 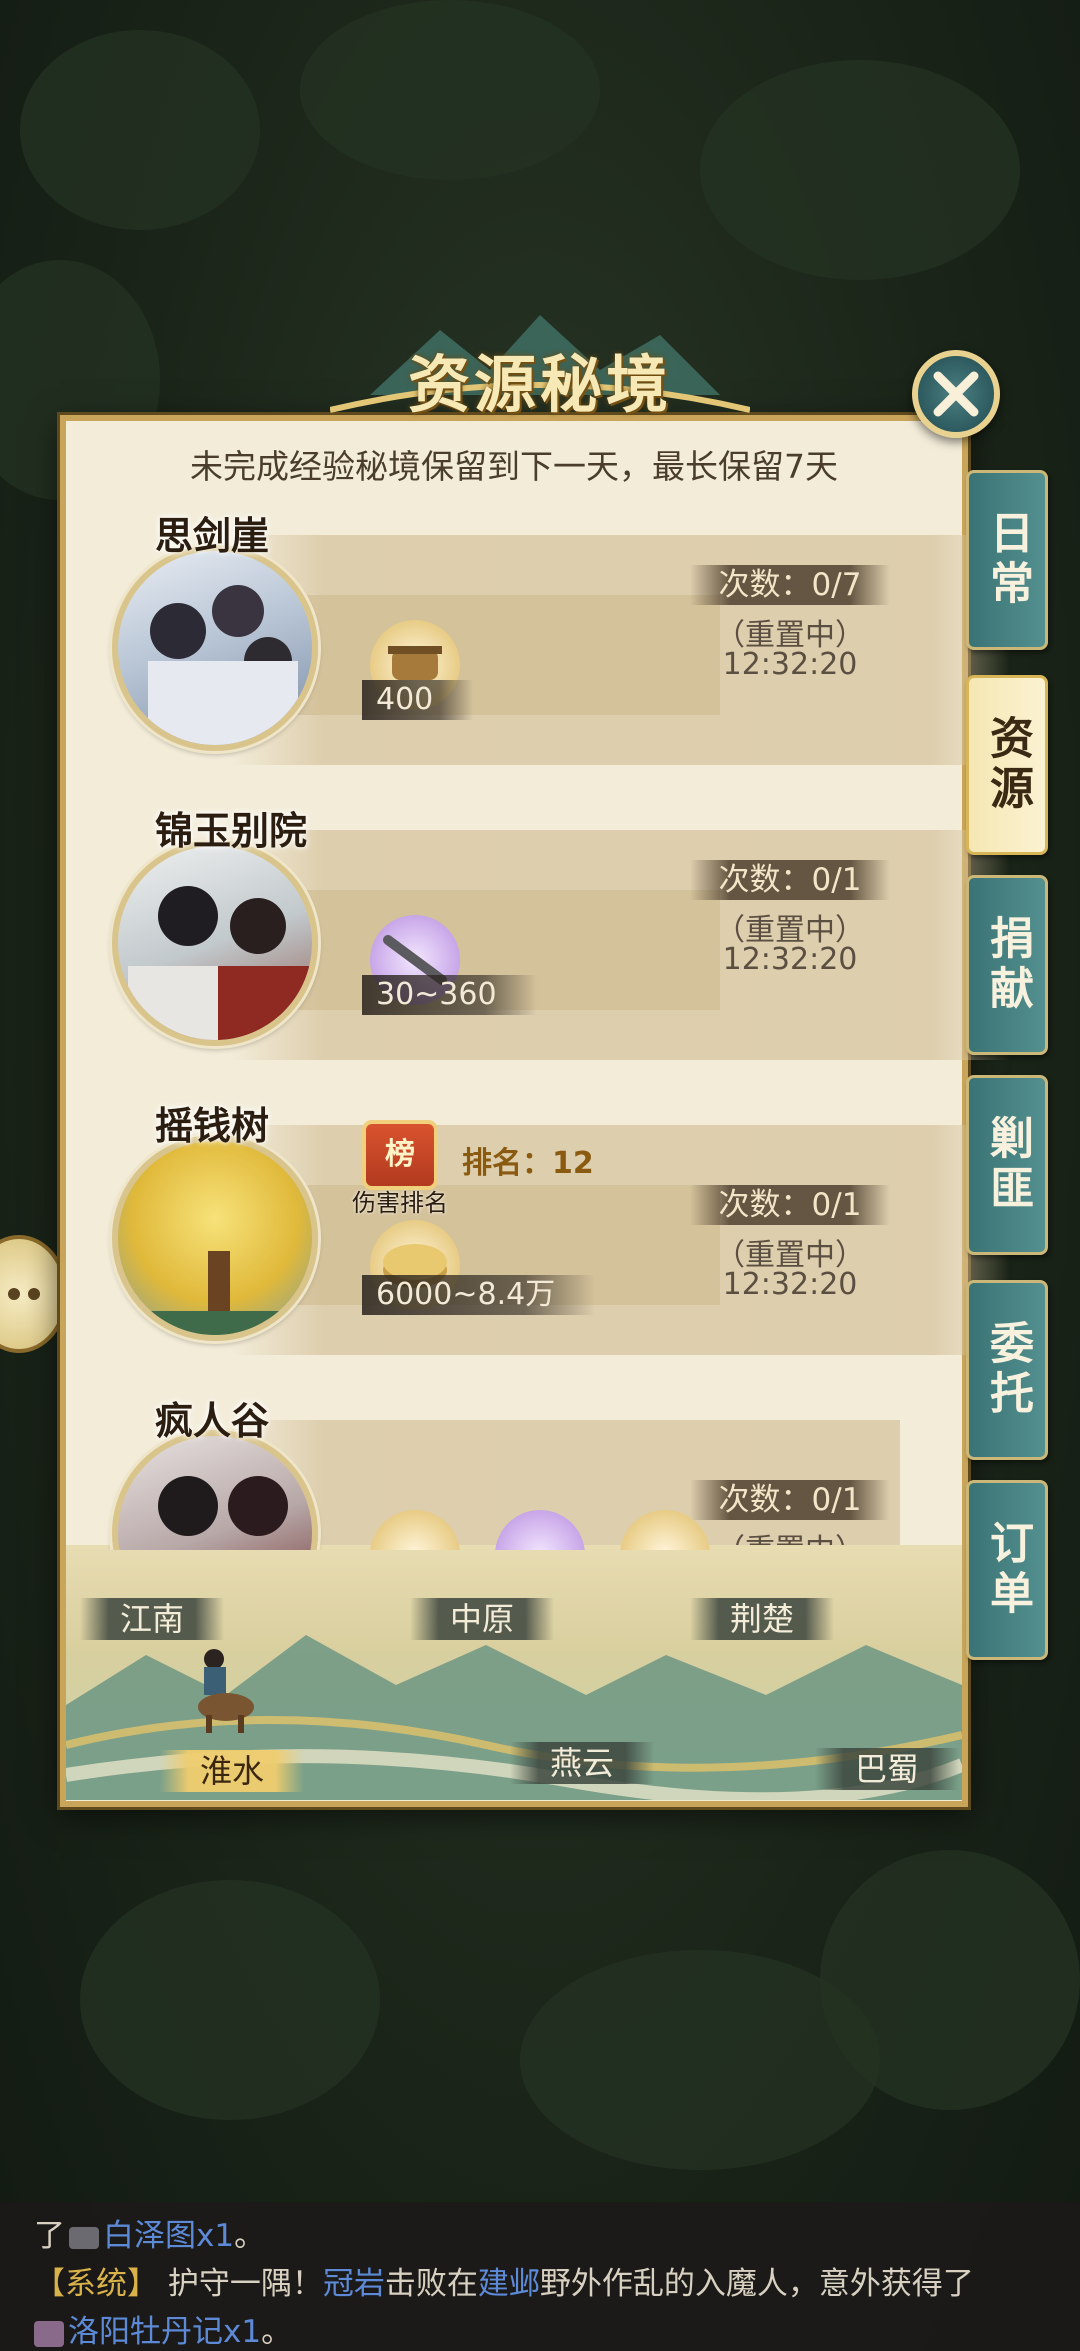 What do you see at coordinates (400, 1203) in the screenshot?
I see `damage-rank-caption: 伤害排名` at bounding box center [400, 1203].